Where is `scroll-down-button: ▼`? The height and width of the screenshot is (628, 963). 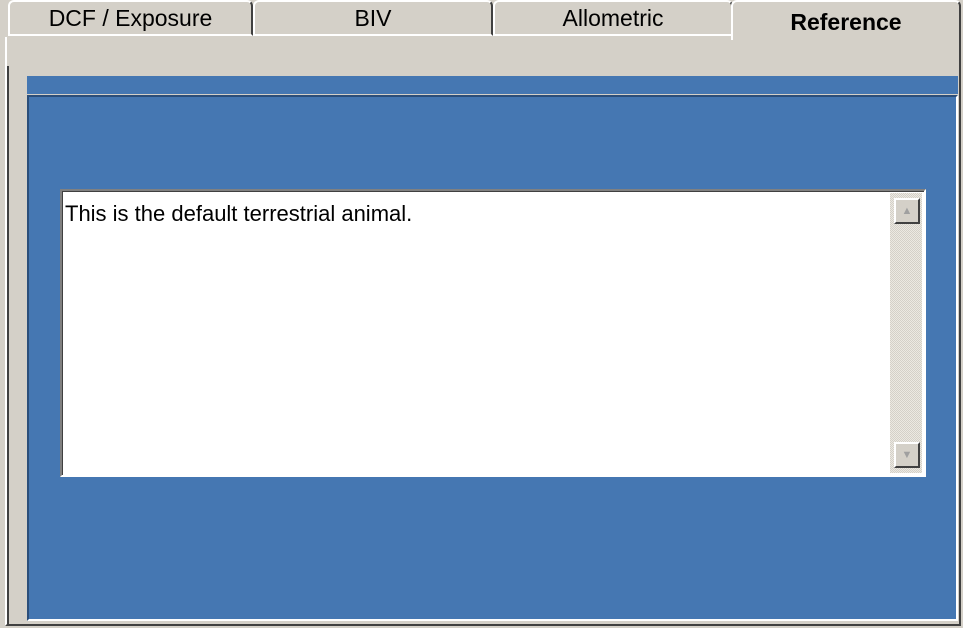 scroll-down-button: ▼ is located at coordinates (907, 455).